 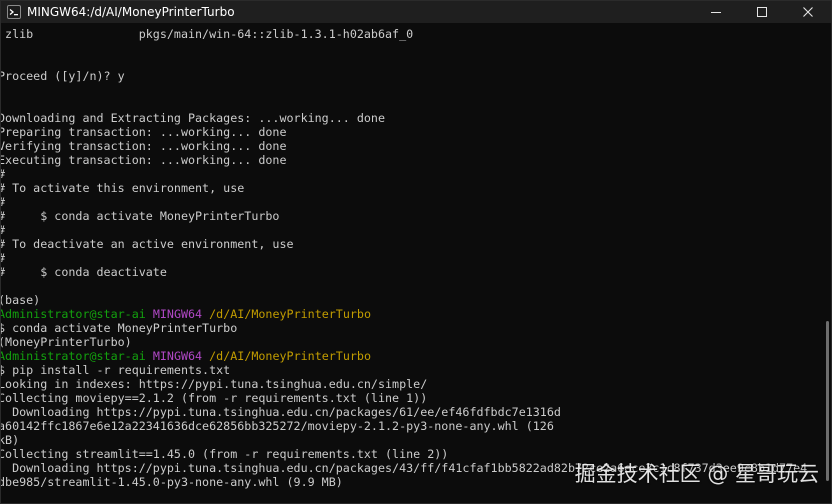 I want to click on title-bar: MINGW64:/d/AI/MoneyPrinterTurbo, so click(x=416, y=12).